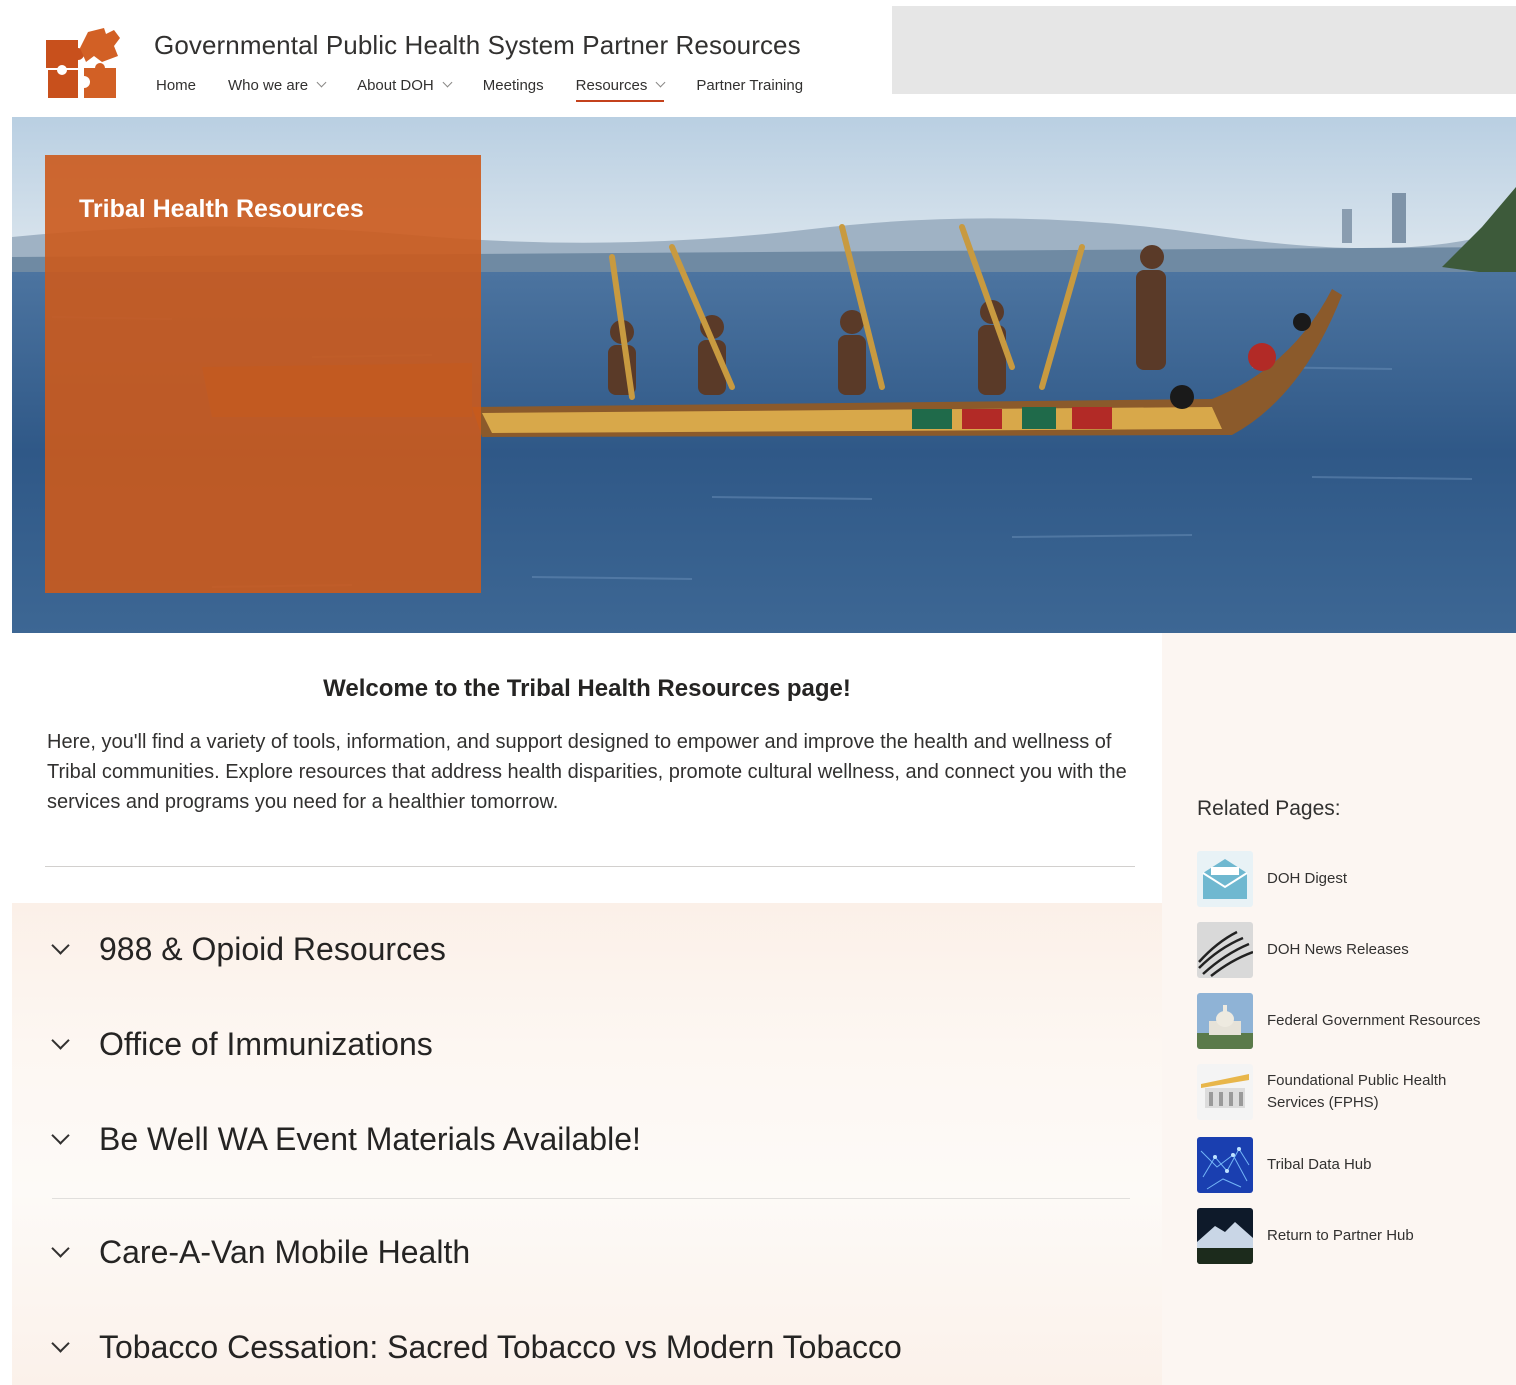  I want to click on nav-label: Who we are, so click(268, 85).